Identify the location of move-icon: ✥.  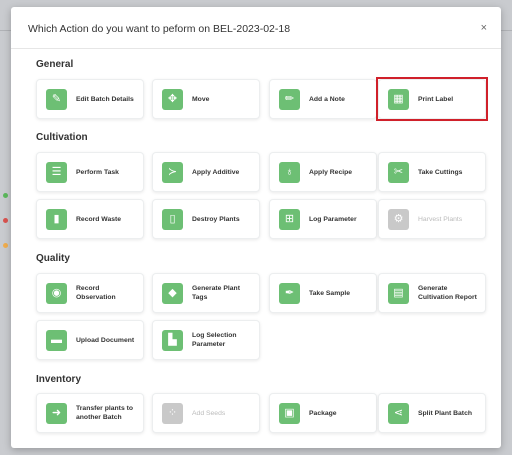
(172, 99).